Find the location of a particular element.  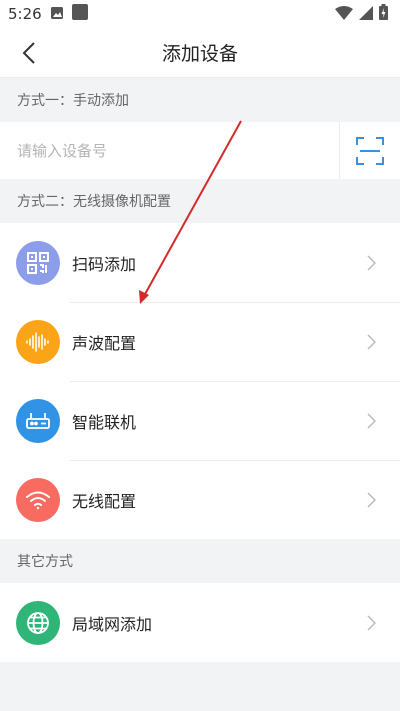

router-icon is located at coordinates (38, 420).